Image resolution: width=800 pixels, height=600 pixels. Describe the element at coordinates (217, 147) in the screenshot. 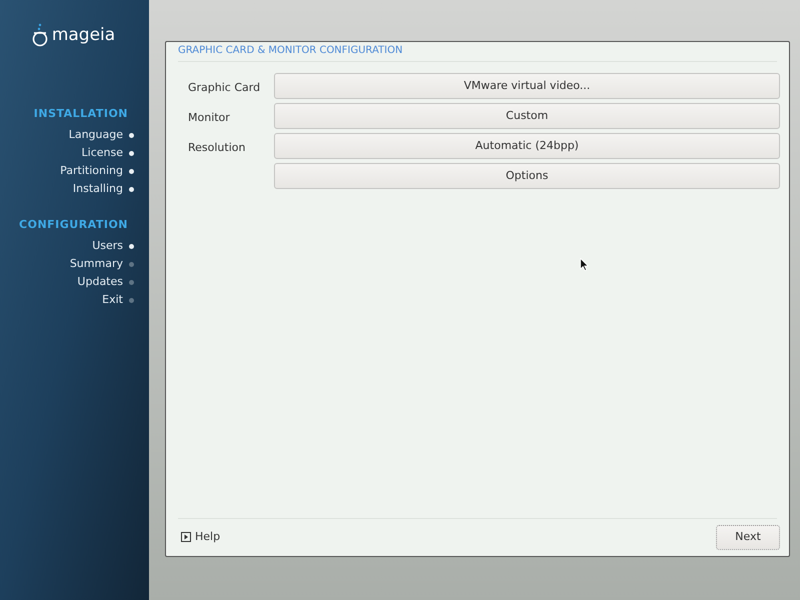

I see `field-label: Resolution` at that location.